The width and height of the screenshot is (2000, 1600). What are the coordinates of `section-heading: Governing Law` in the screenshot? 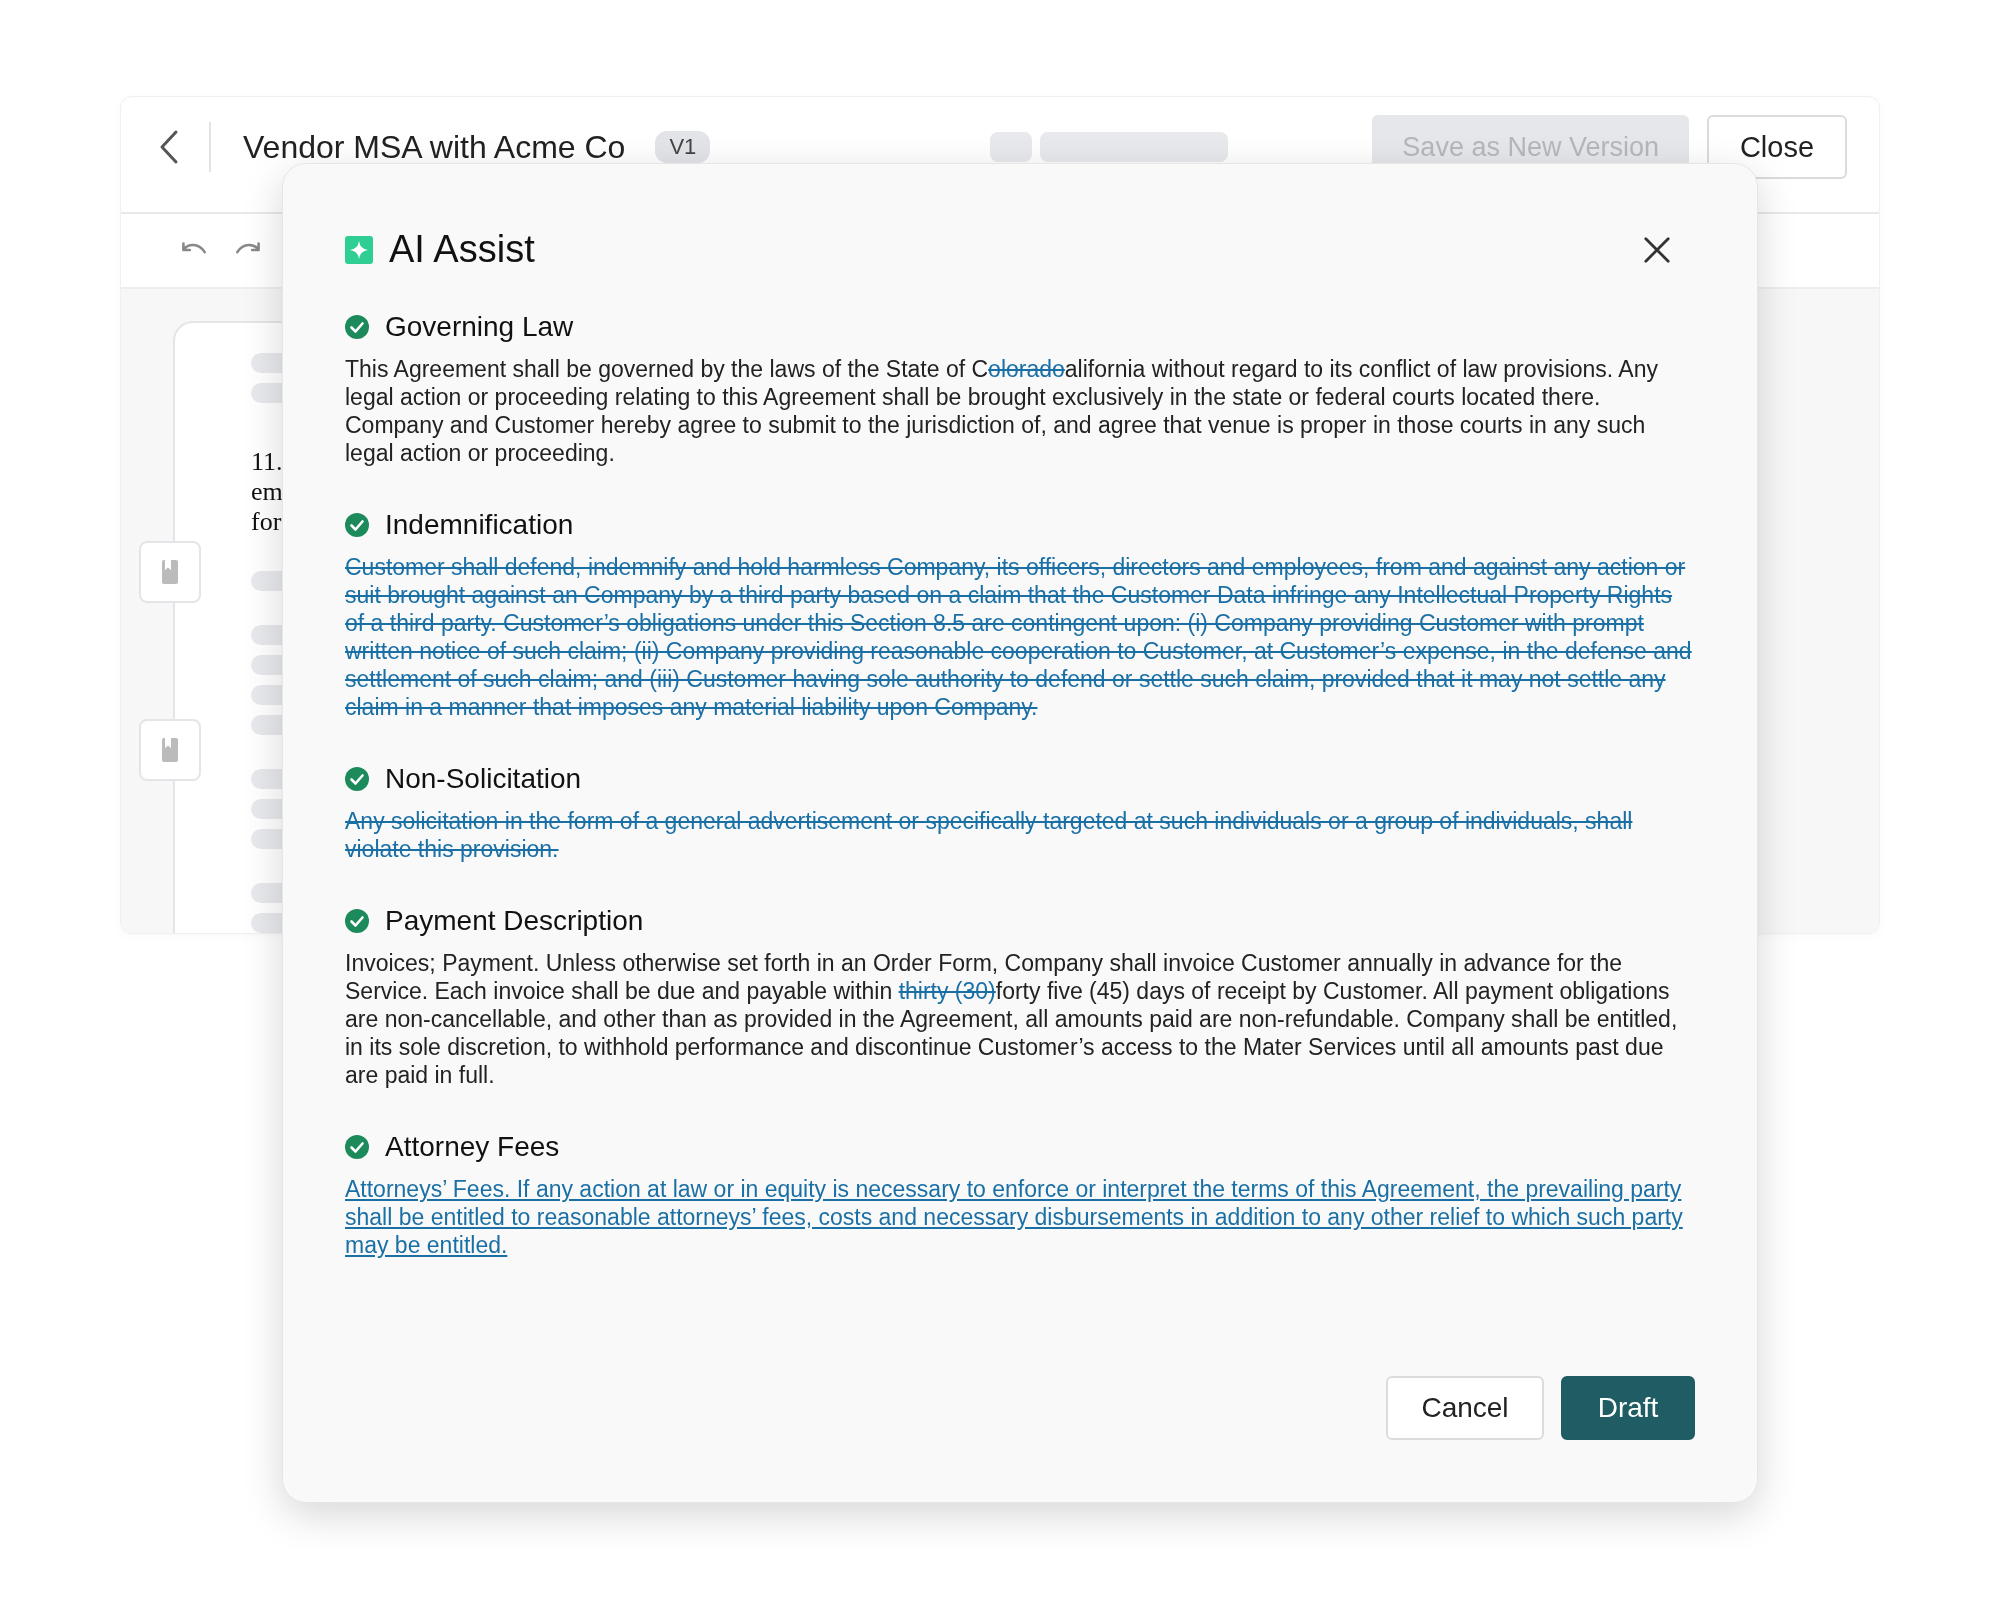 It's located at (479, 327).